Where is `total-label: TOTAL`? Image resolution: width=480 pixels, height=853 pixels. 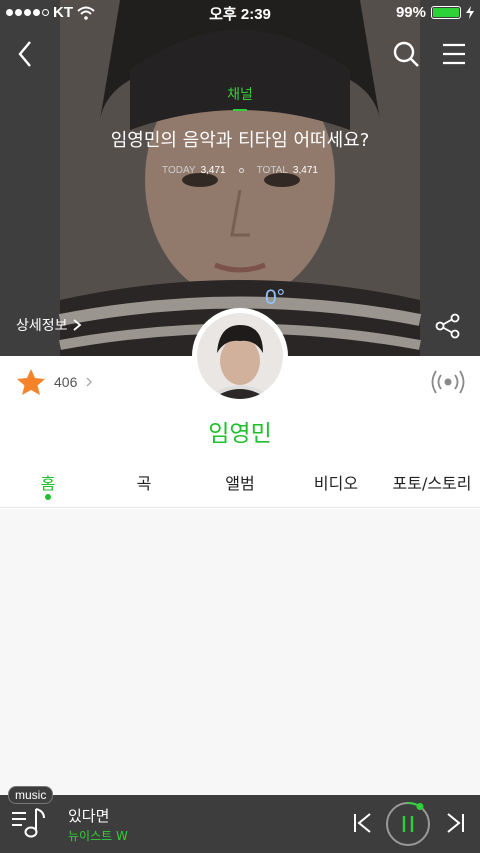
total-label: TOTAL is located at coordinates (272, 170).